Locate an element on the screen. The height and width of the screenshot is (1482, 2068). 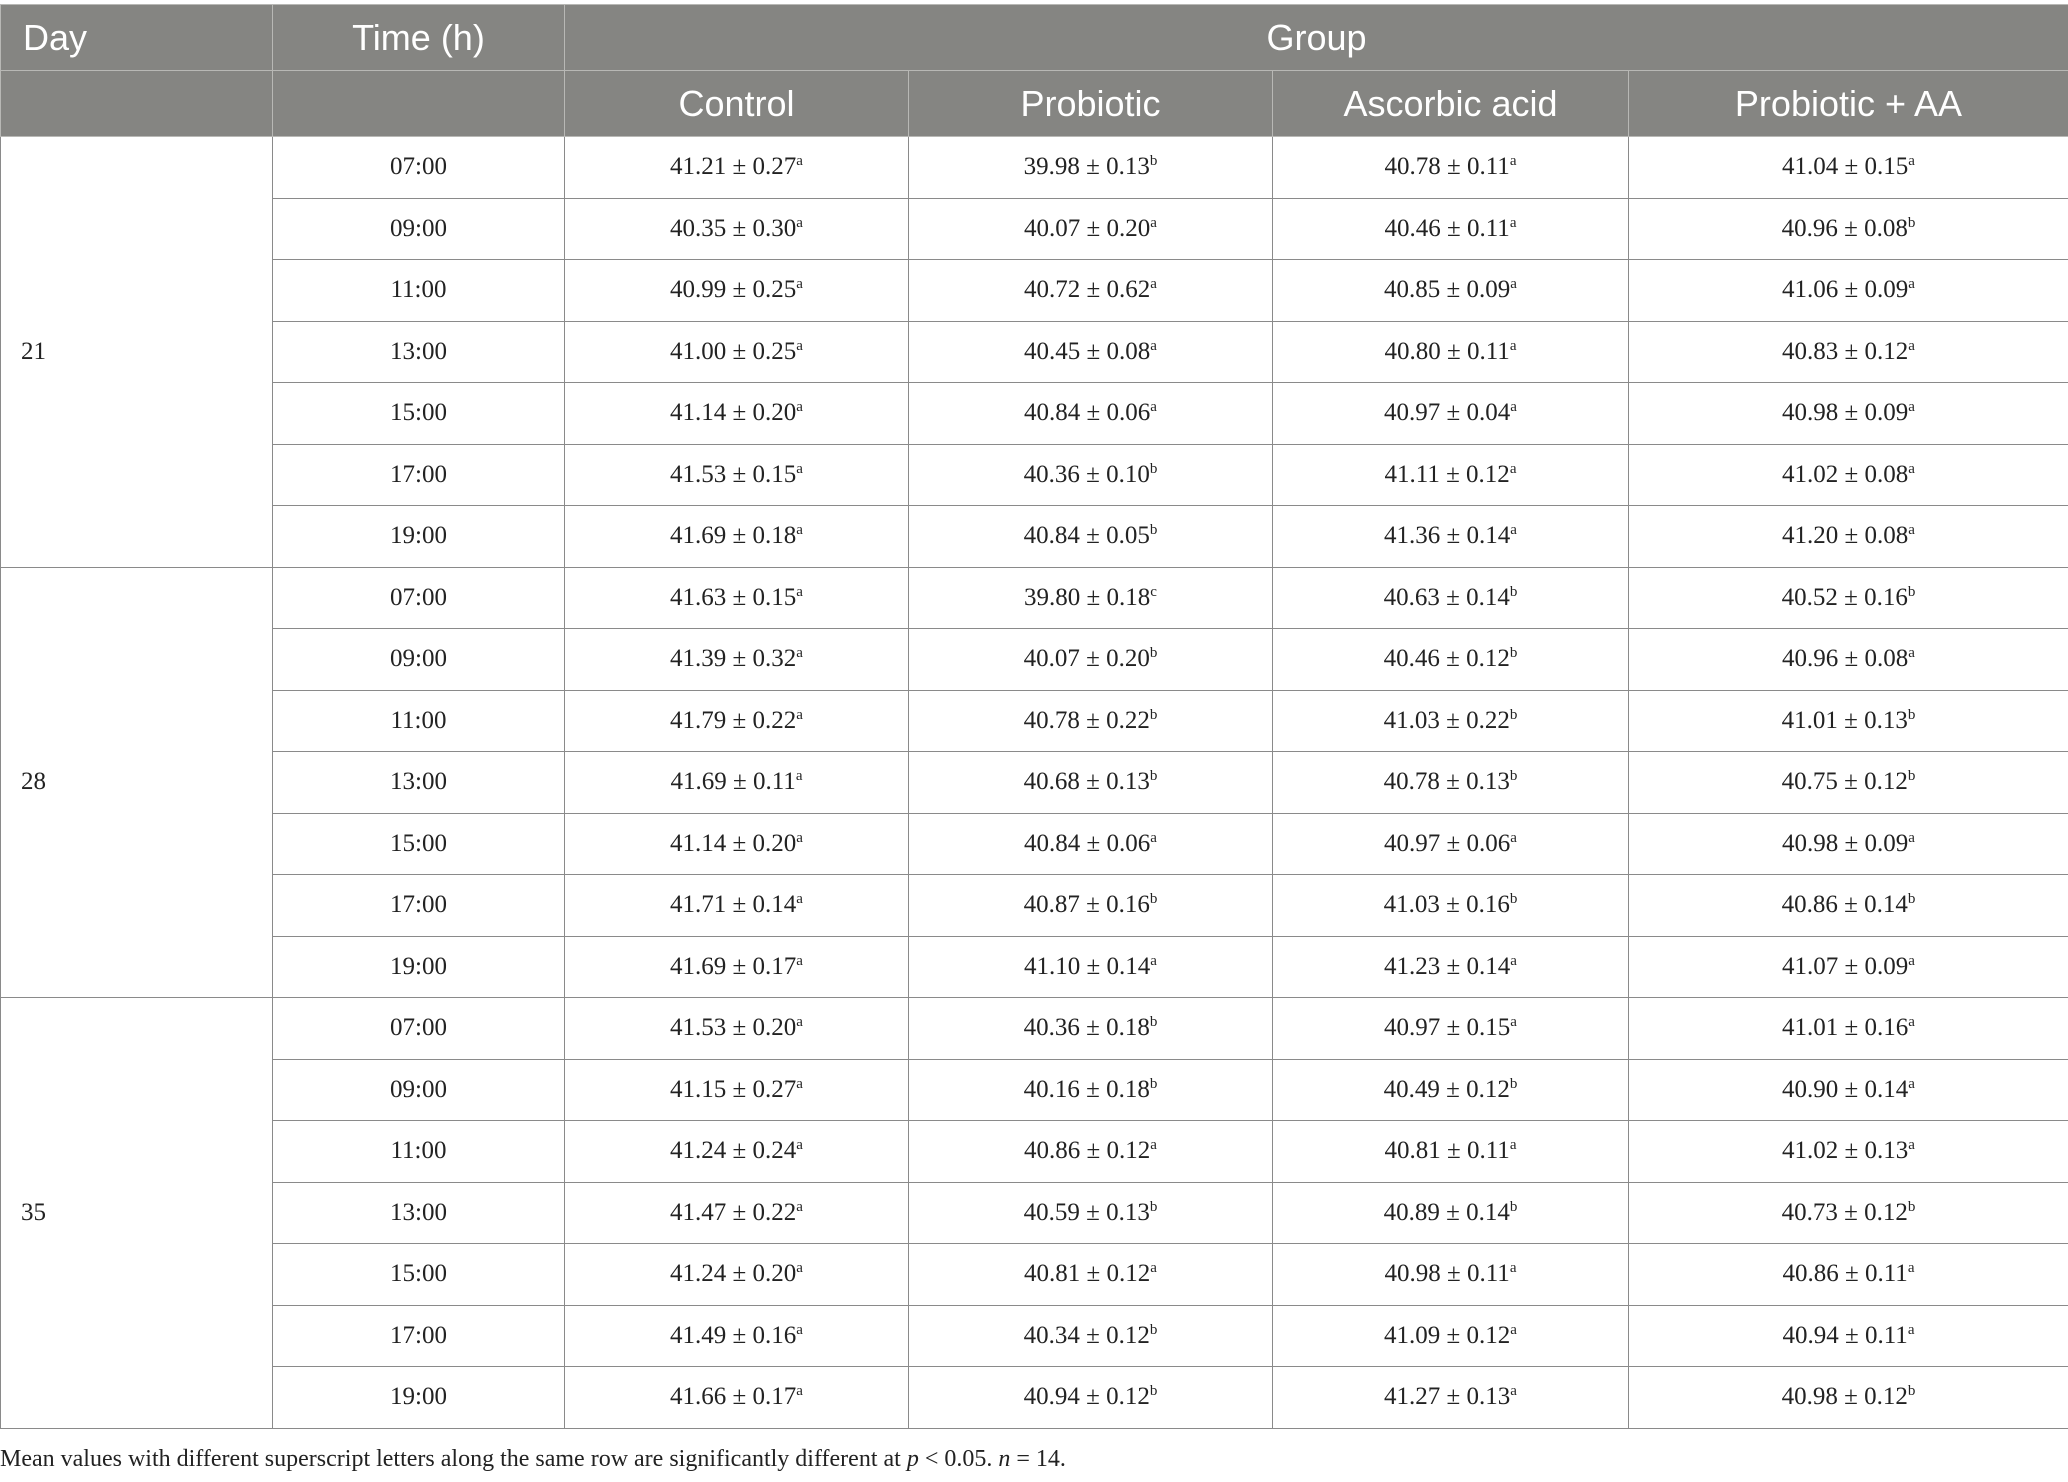
mean-sd-value: 40.16 ± 0.18 is located at coordinates (1086, 1089).